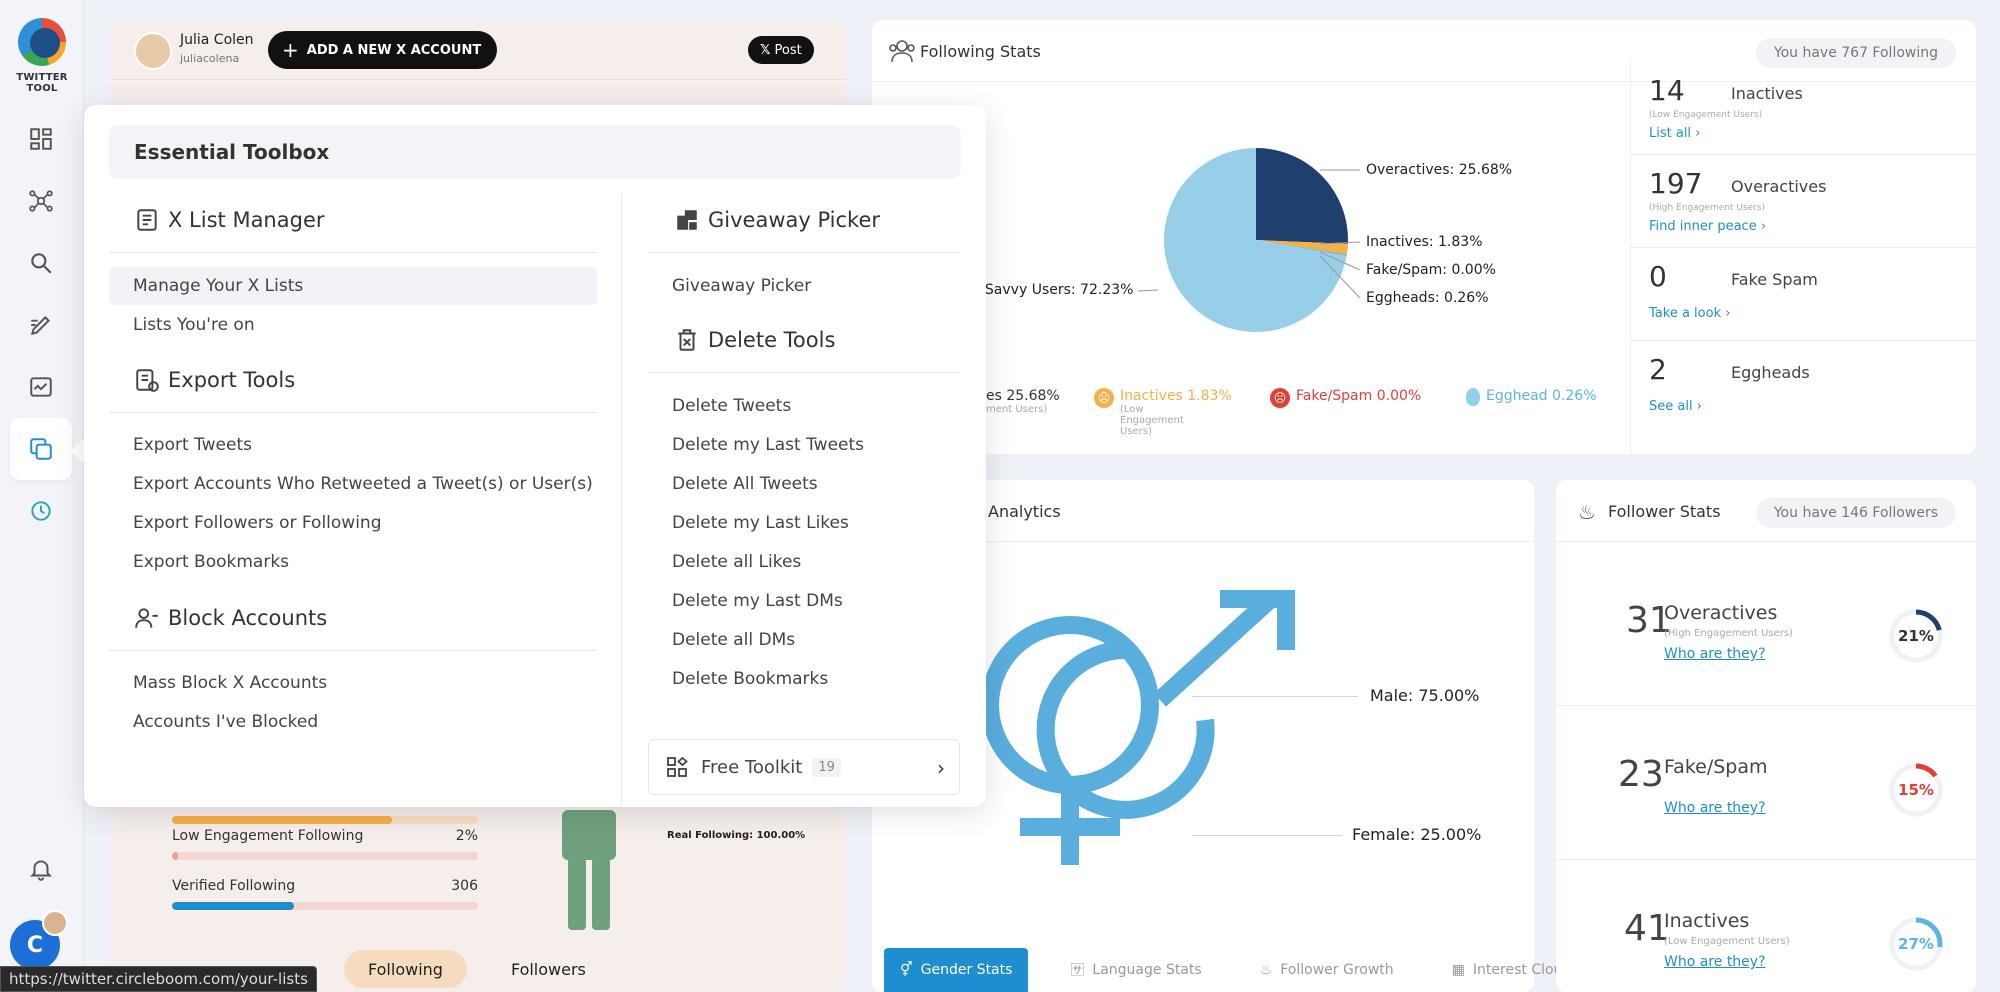 The width and height of the screenshot is (2000, 992). I want to click on toolbox-header: Essential Toolbox, so click(535, 152).